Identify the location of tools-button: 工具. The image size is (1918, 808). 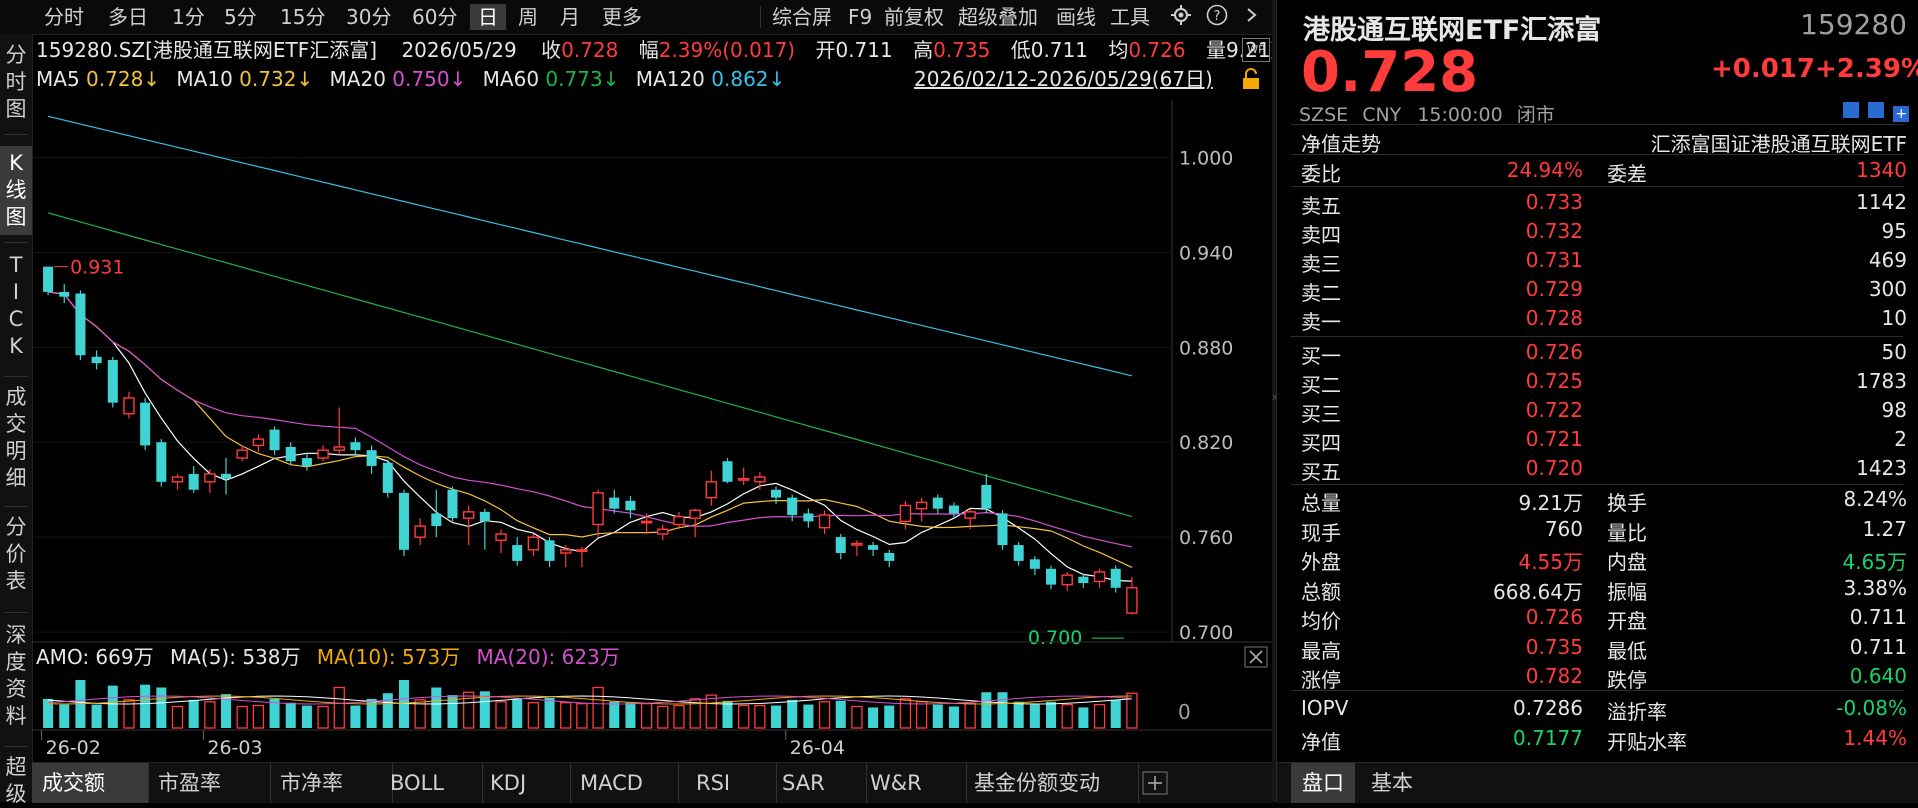
(1130, 17).